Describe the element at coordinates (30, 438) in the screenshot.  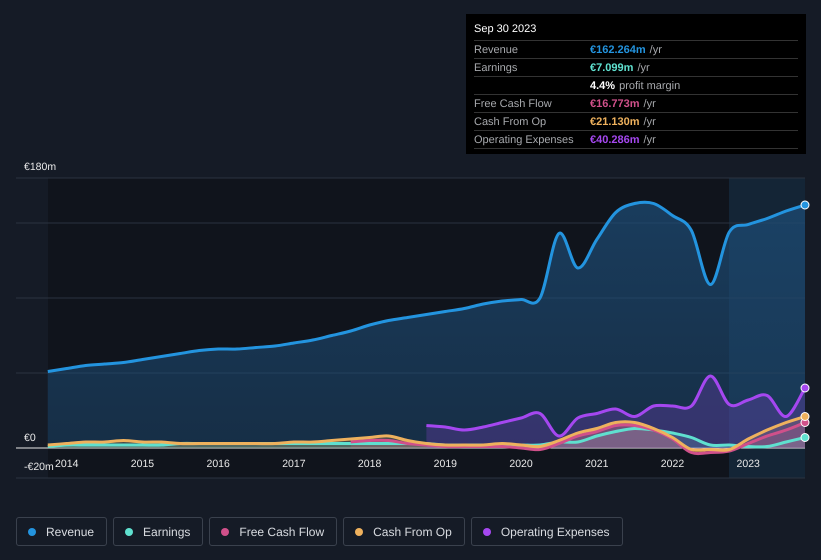
I see `y-axis-label: €0` at that location.